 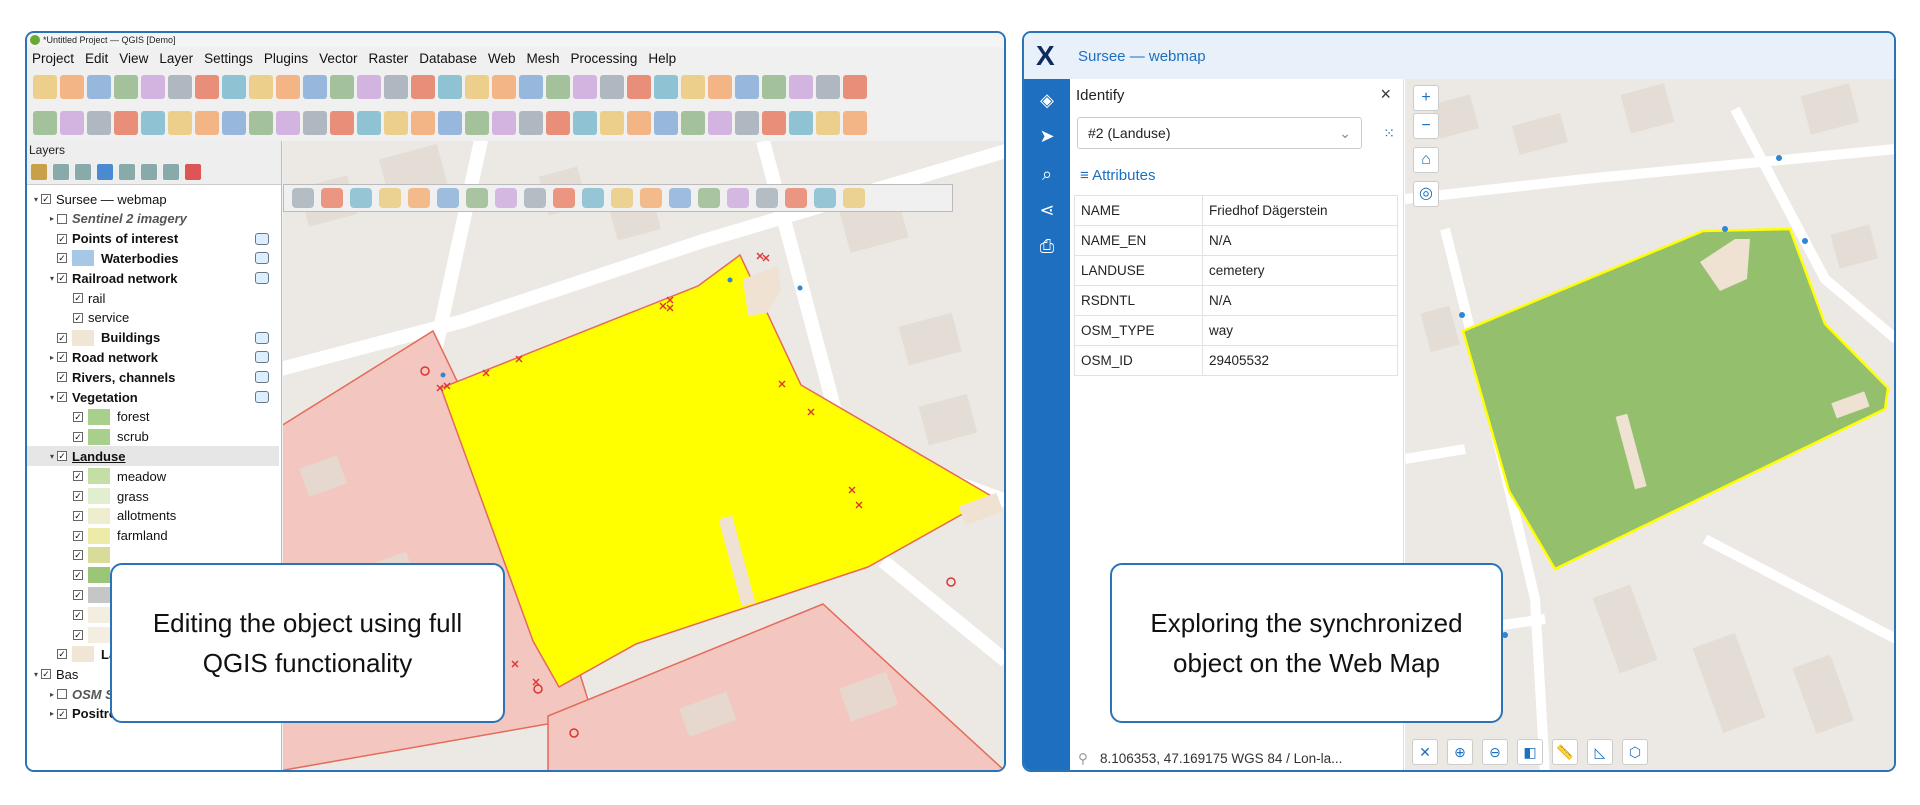 What do you see at coordinates (133, 58) in the screenshot?
I see `menu-view: View` at bounding box center [133, 58].